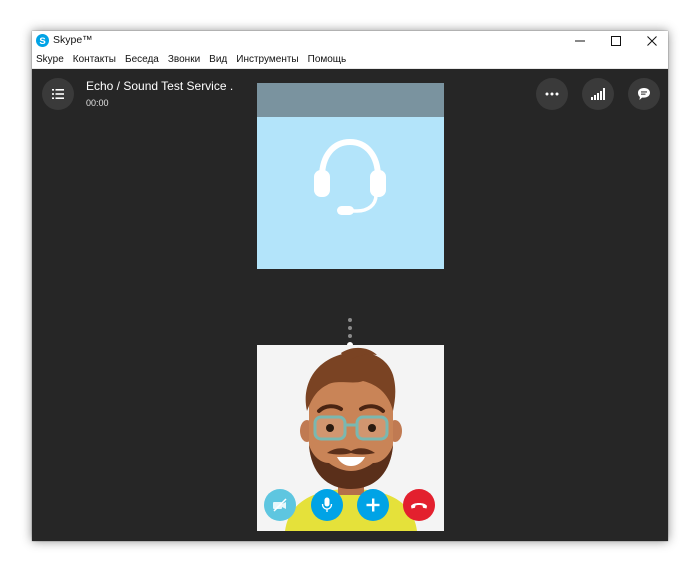 This screenshot has width=700, height=573. I want to click on menu-contacts: Контакты, so click(94, 59).